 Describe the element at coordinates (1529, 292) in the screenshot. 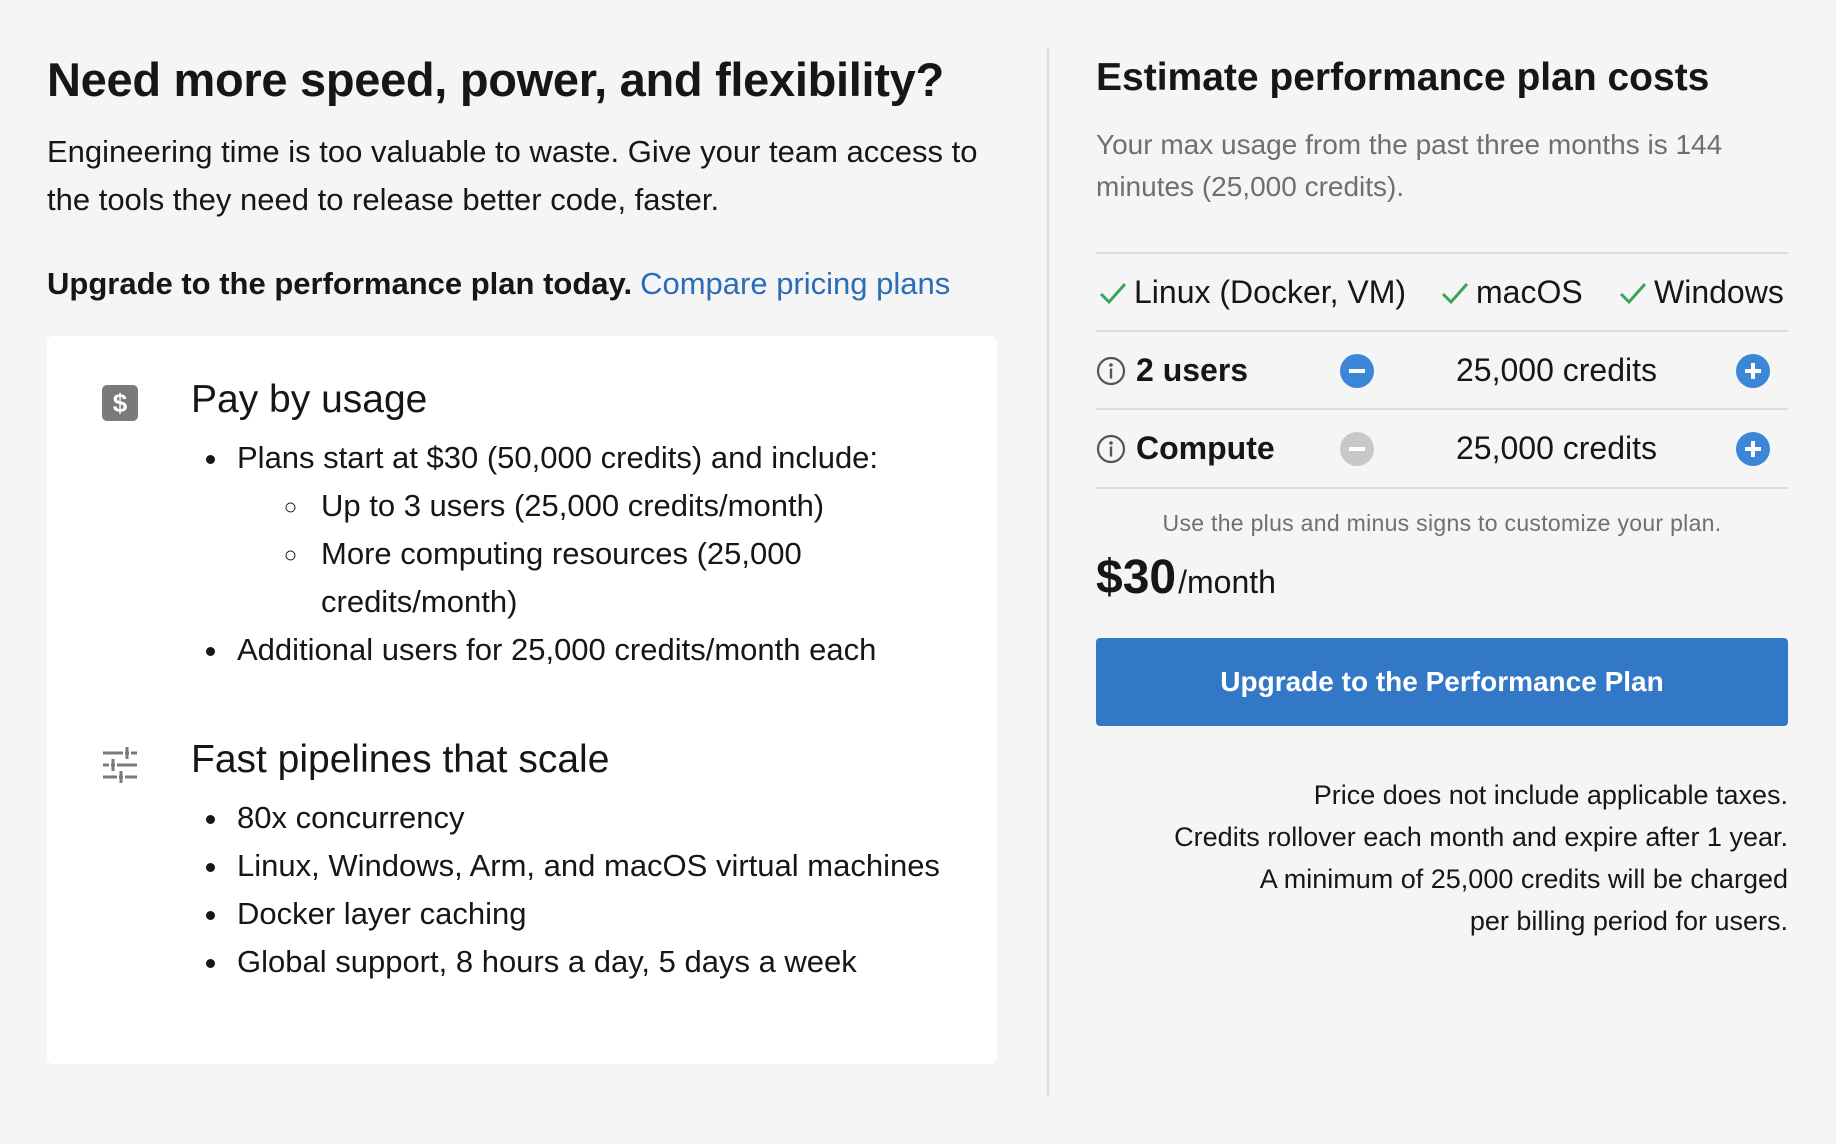

I see `os-label: macOS` at that location.